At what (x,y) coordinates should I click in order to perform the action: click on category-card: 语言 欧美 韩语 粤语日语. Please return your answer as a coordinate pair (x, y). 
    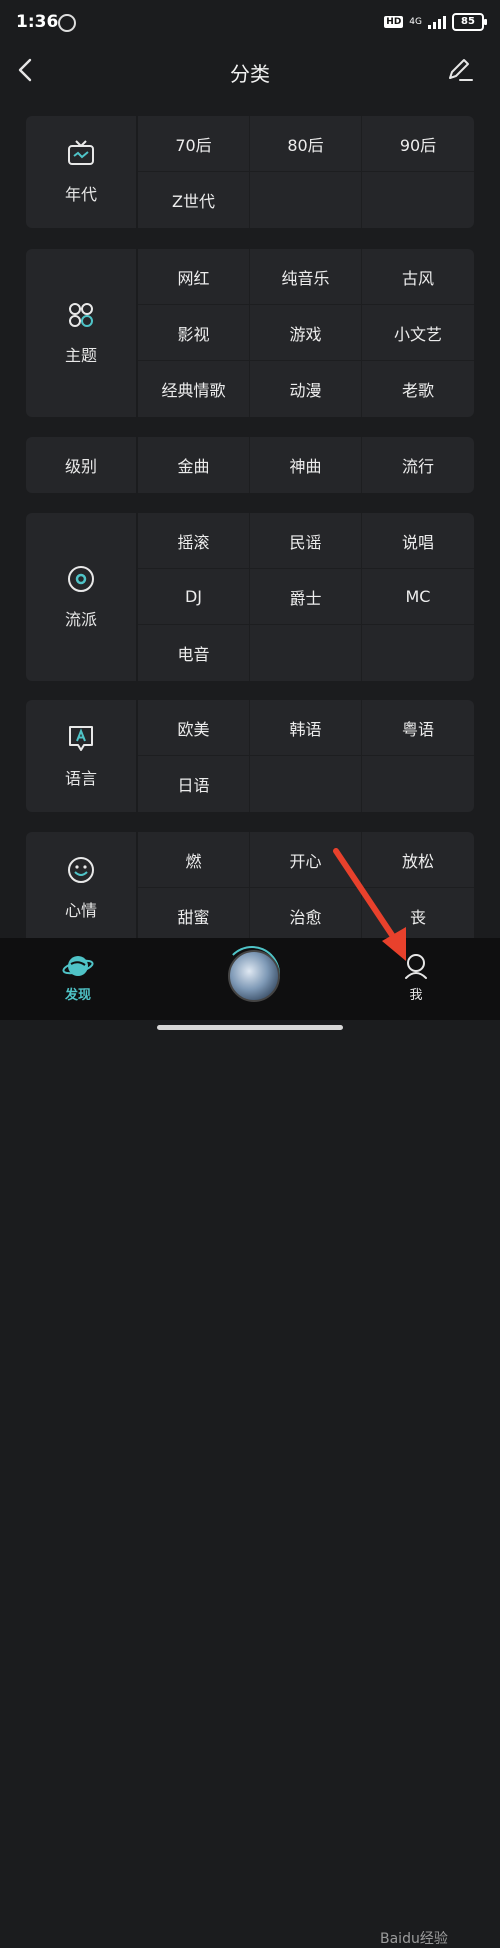
    Looking at the image, I should click on (250, 756).